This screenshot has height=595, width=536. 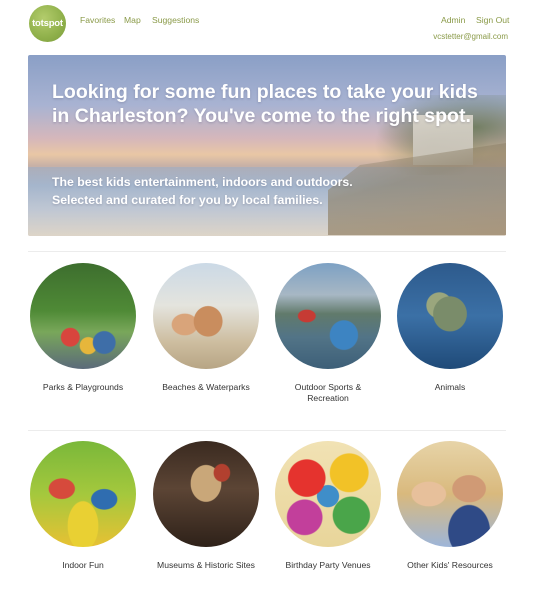 I want to click on beach-photo, so click(x=206, y=316).